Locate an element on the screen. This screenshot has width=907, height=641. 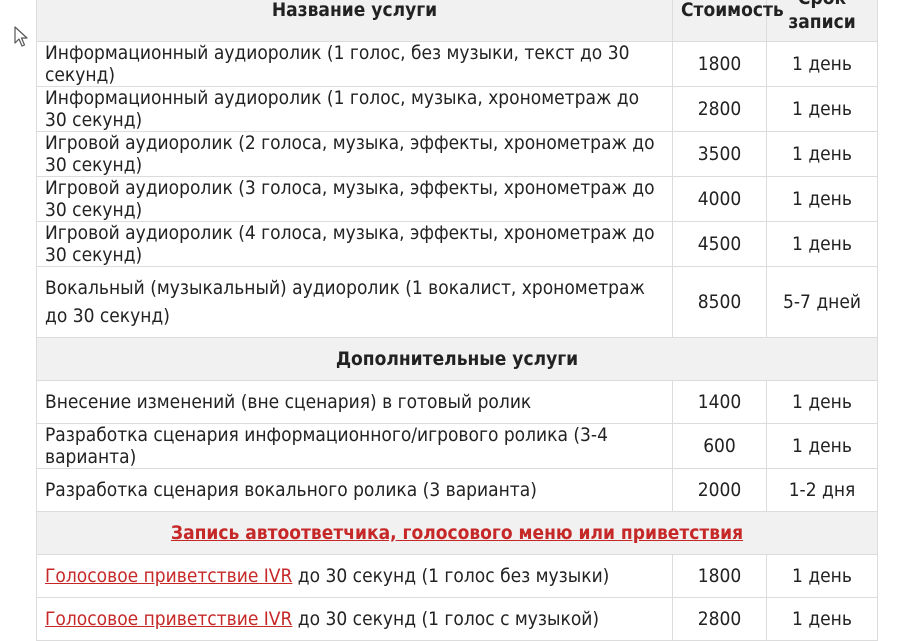
service-cost: 3500 is located at coordinates (719, 154).